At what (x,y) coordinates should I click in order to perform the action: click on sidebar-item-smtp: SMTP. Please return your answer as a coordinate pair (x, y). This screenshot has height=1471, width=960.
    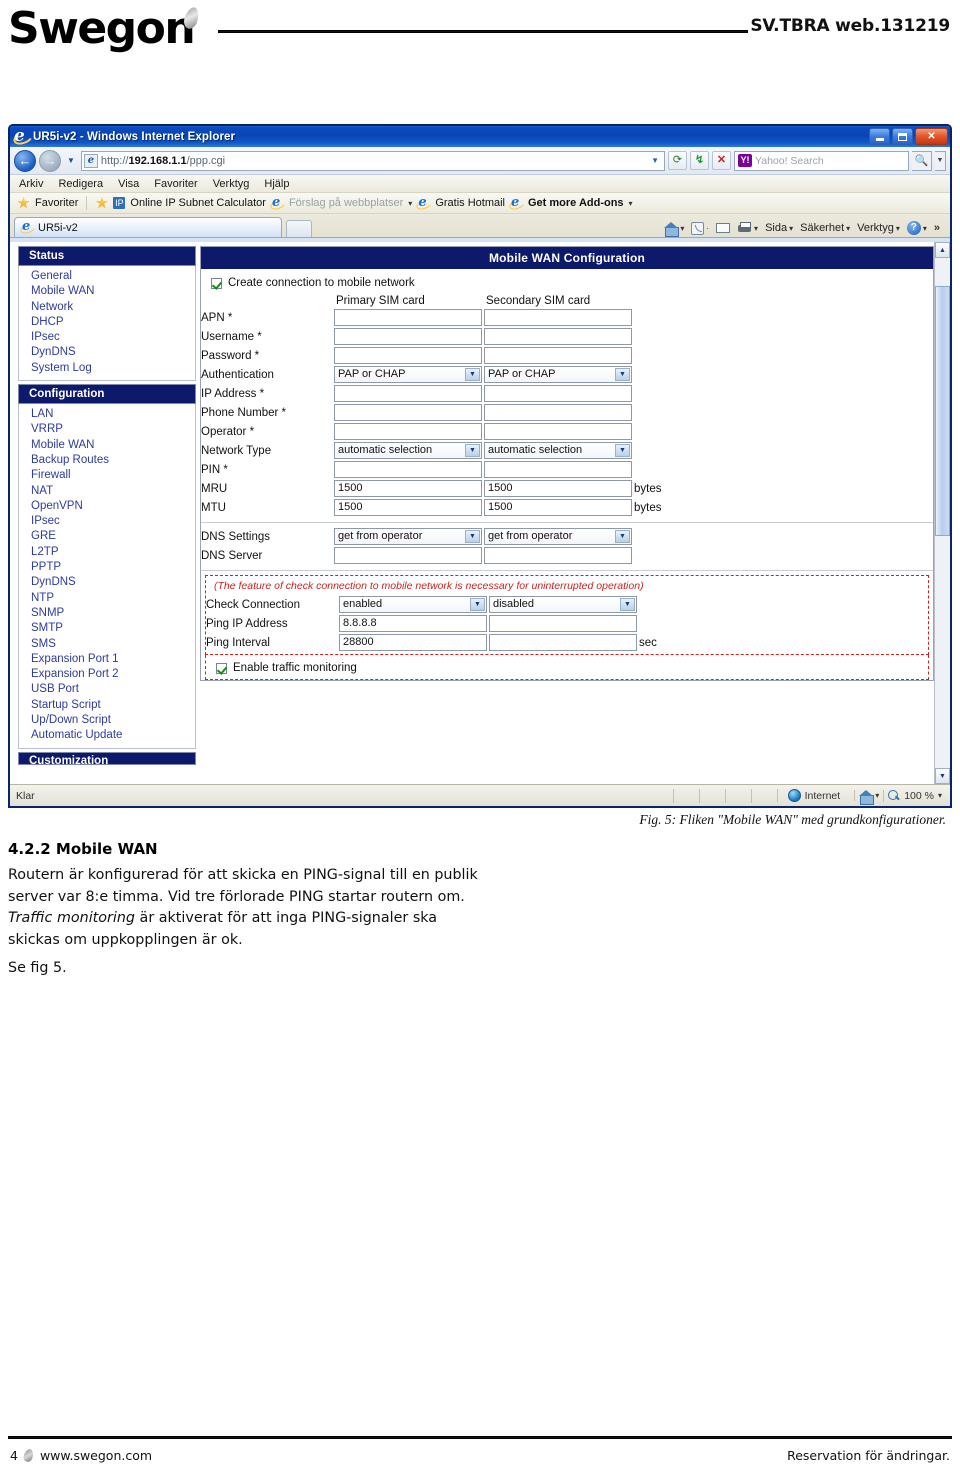
    Looking at the image, I should click on (113, 628).